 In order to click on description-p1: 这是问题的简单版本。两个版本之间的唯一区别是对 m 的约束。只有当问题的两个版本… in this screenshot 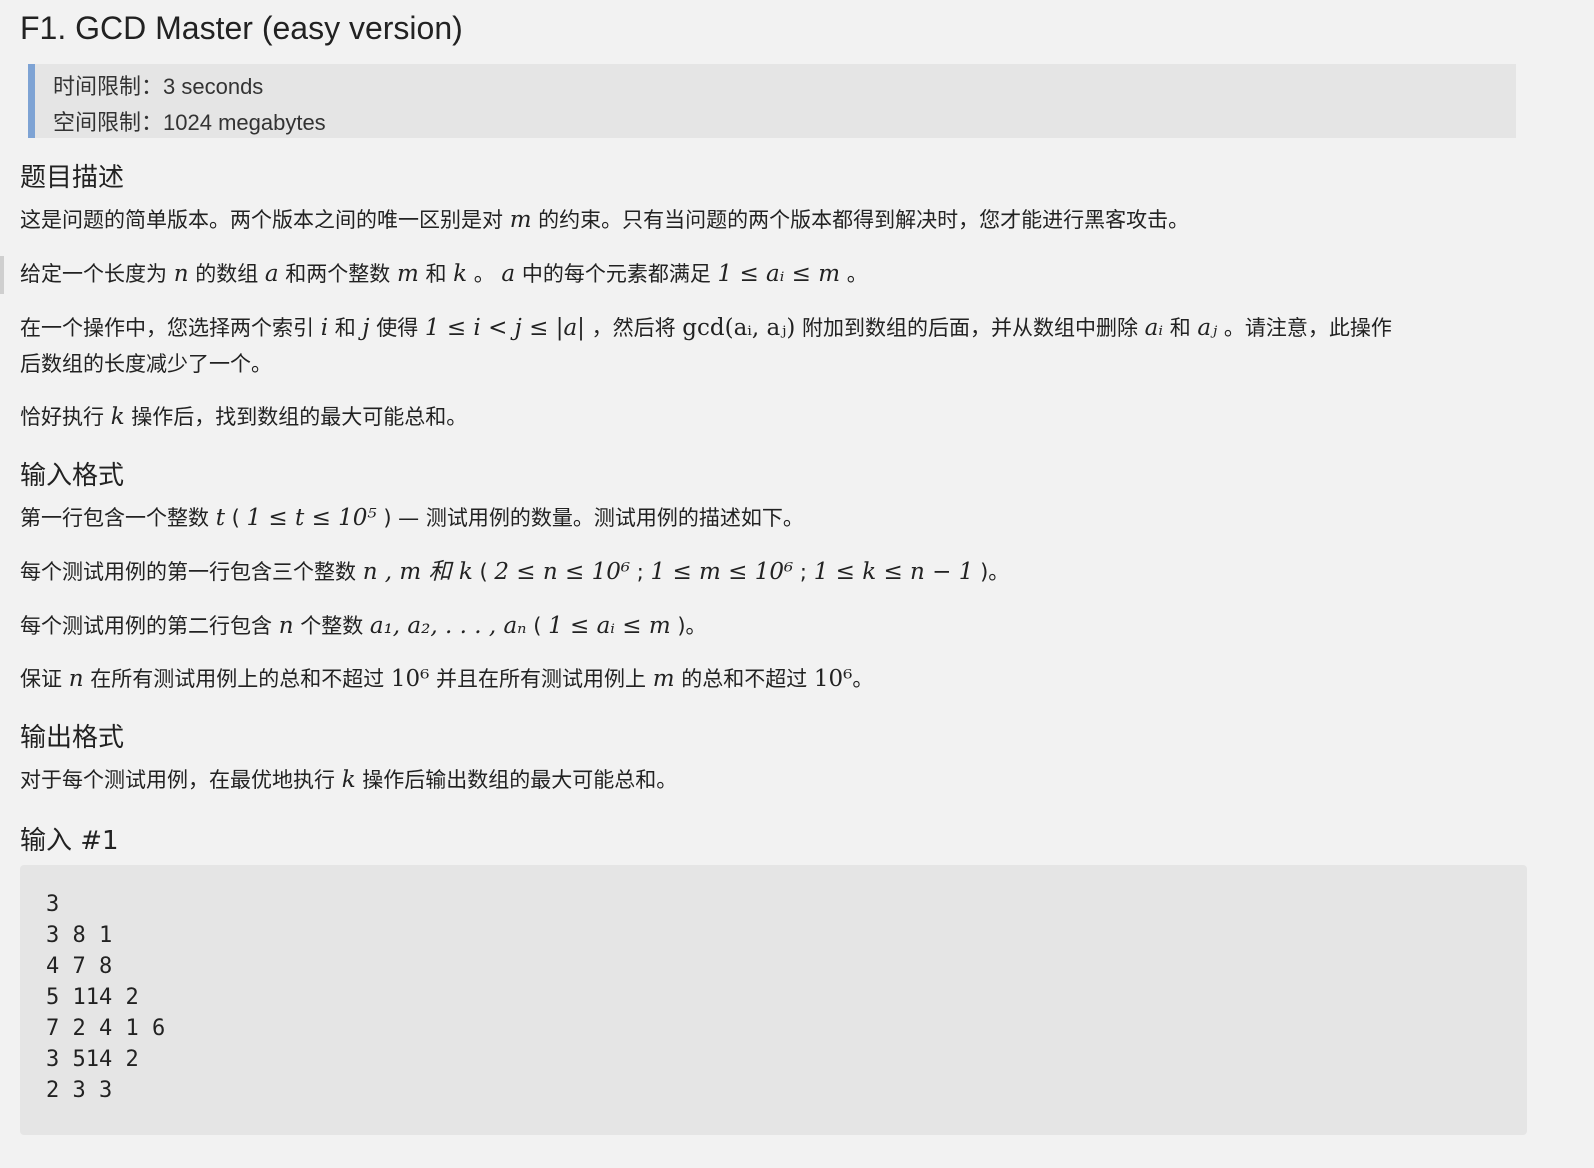, I will do `click(605, 220)`.